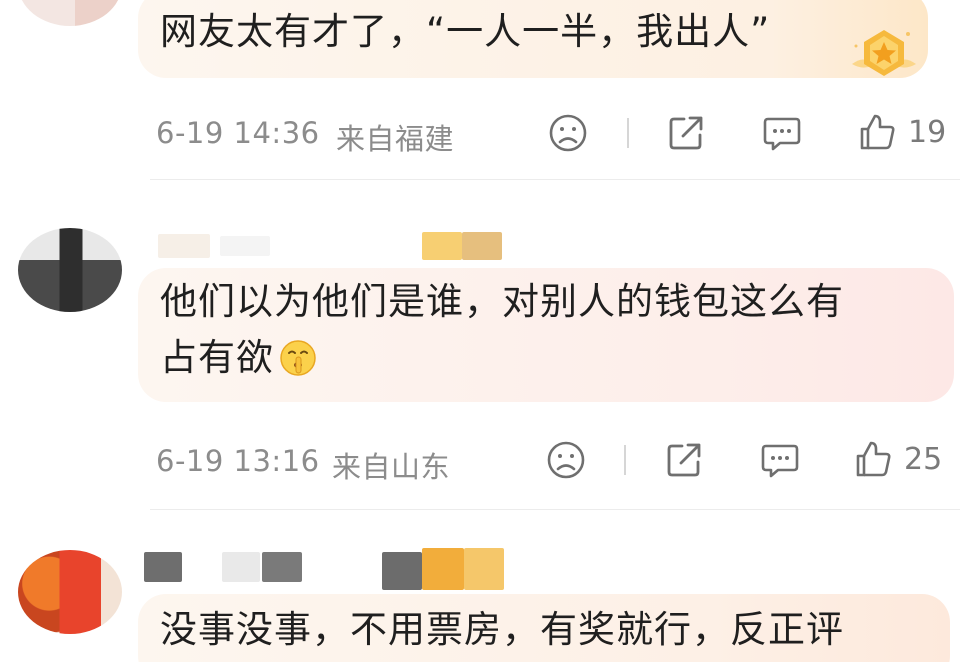 Image resolution: width=960 pixels, height=662 pixels. I want to click on gold-star-badge-icon, so click(884, 55).